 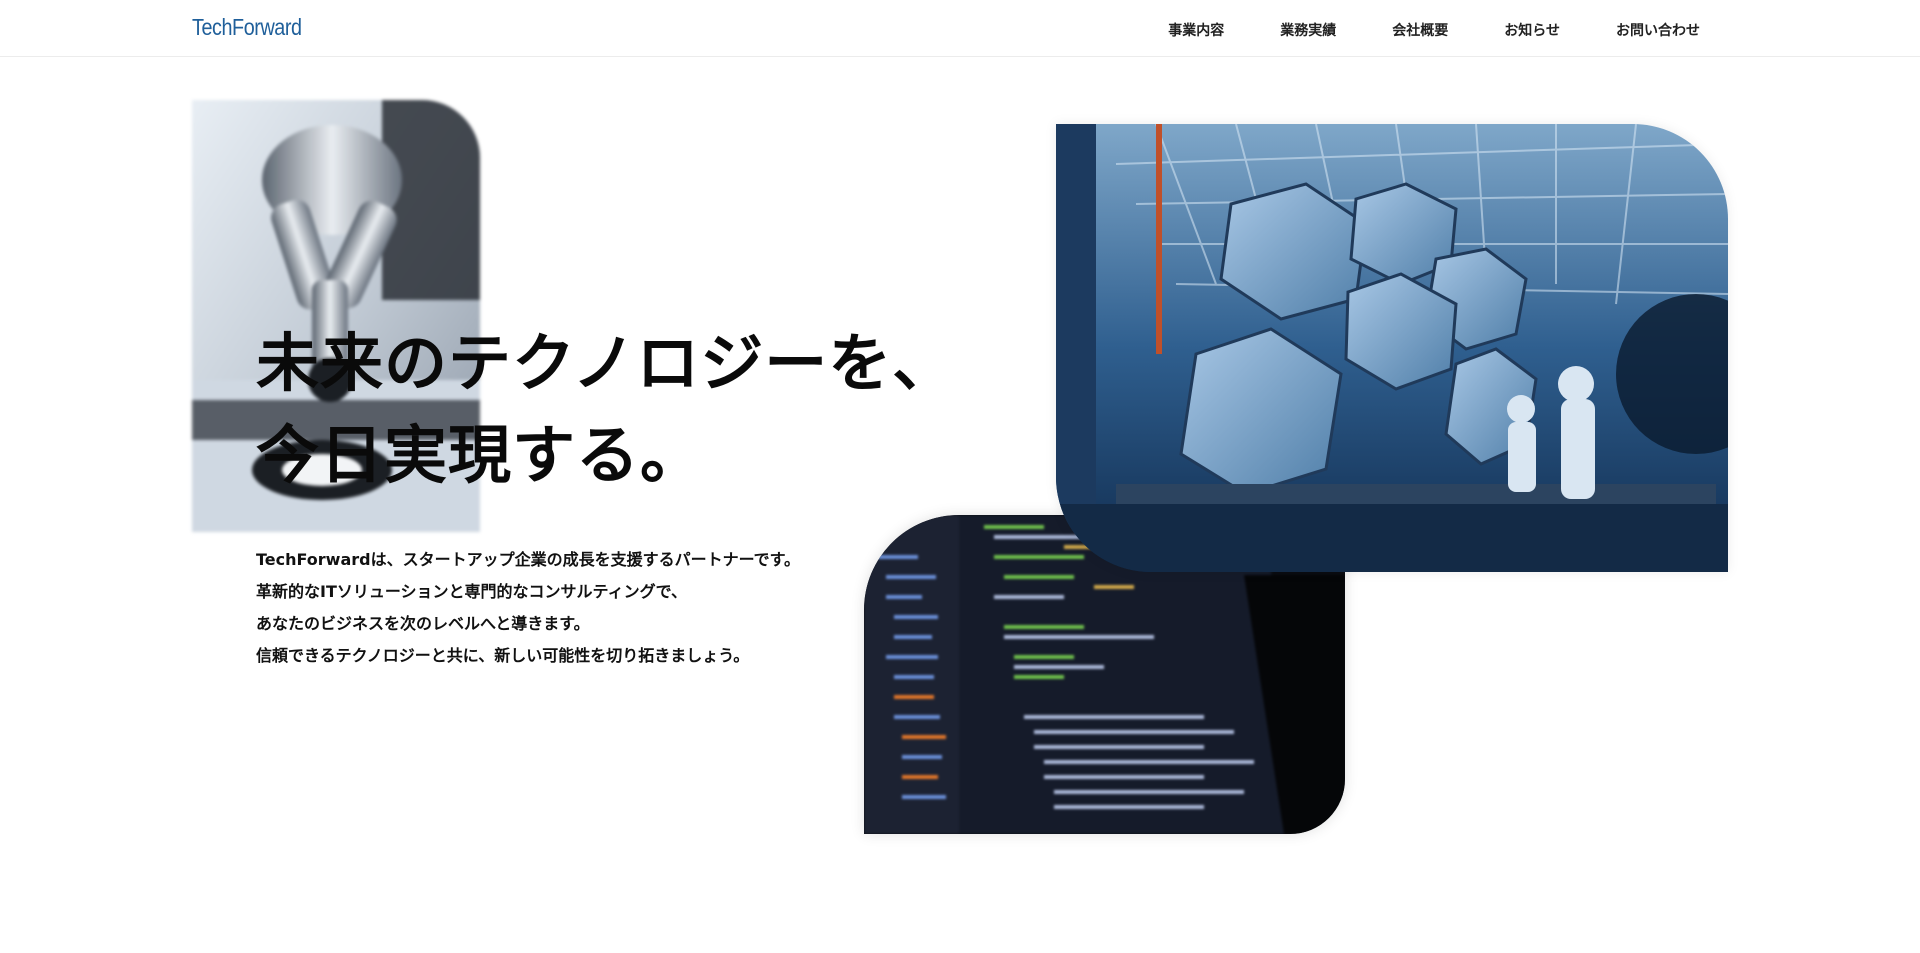 I want to click on description-line: あなたのビジネスを次のレベルへと導きます。, so click(x=423, y=623).